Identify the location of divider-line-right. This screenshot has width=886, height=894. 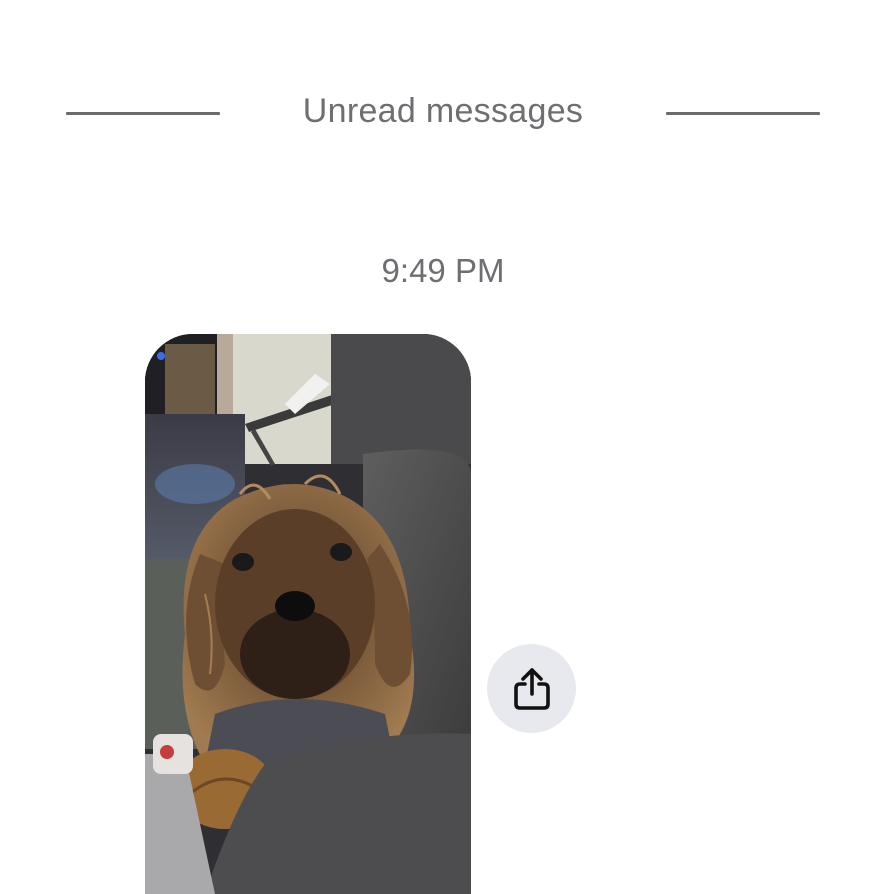
(743, 113).